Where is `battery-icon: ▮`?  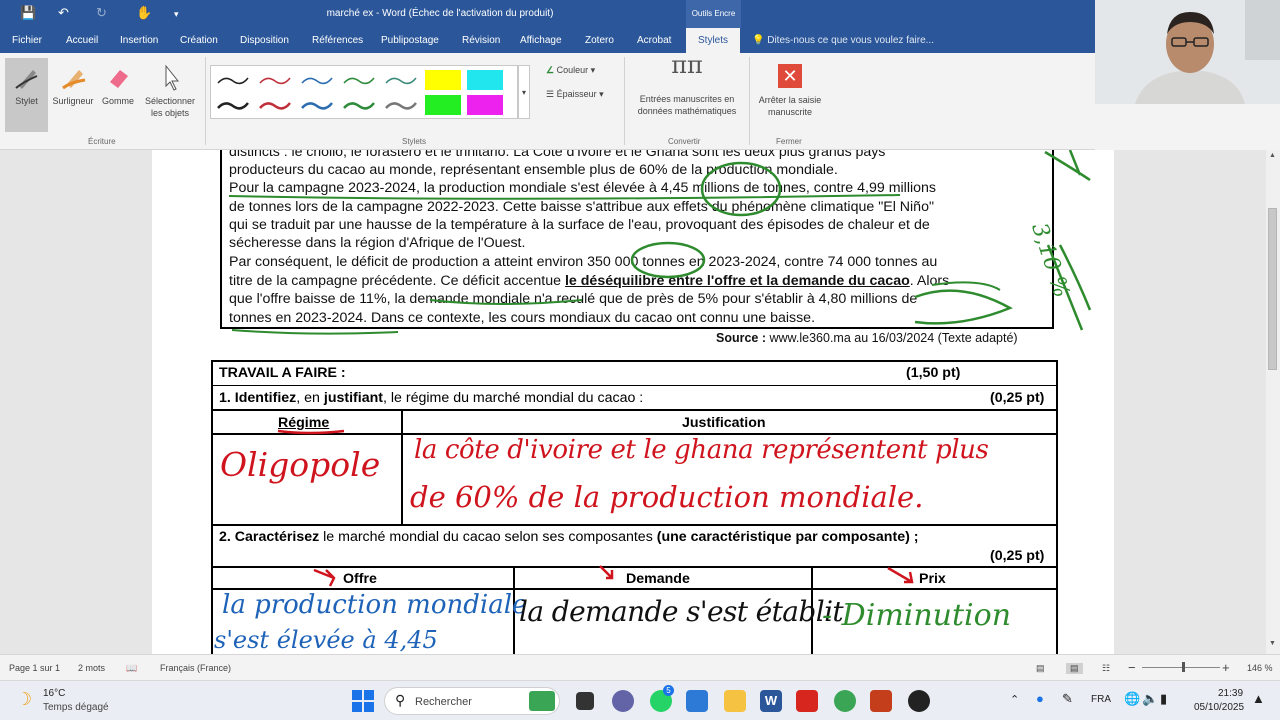 battery-icon: ▮ is located at coordinates (1163, 699).